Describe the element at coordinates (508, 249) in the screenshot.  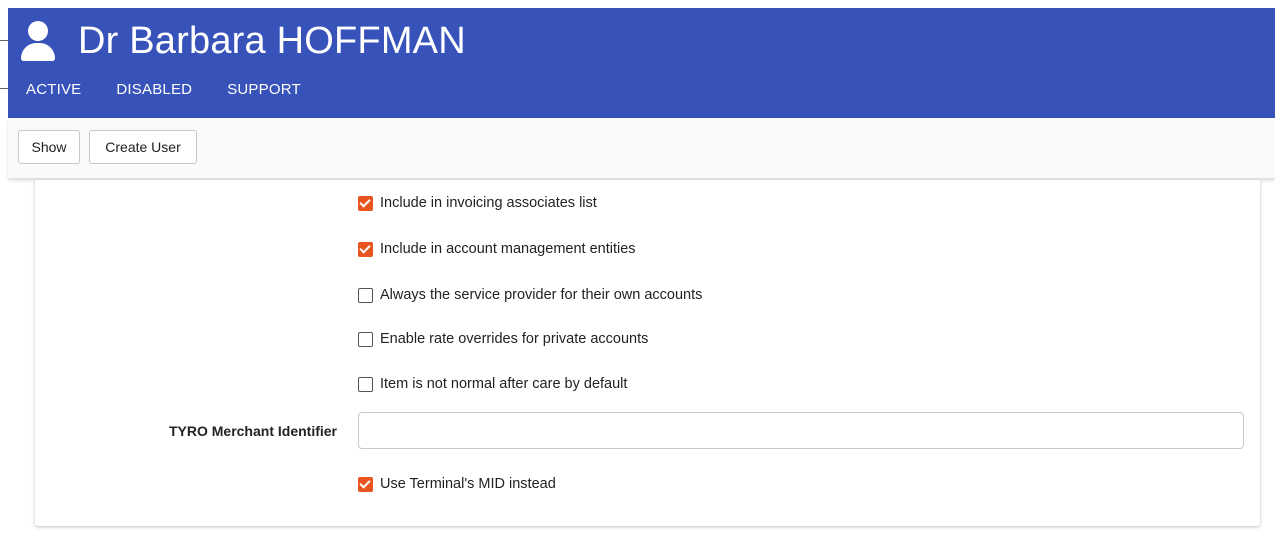
I see `checkbox-label: Include in account management entities` at that location.